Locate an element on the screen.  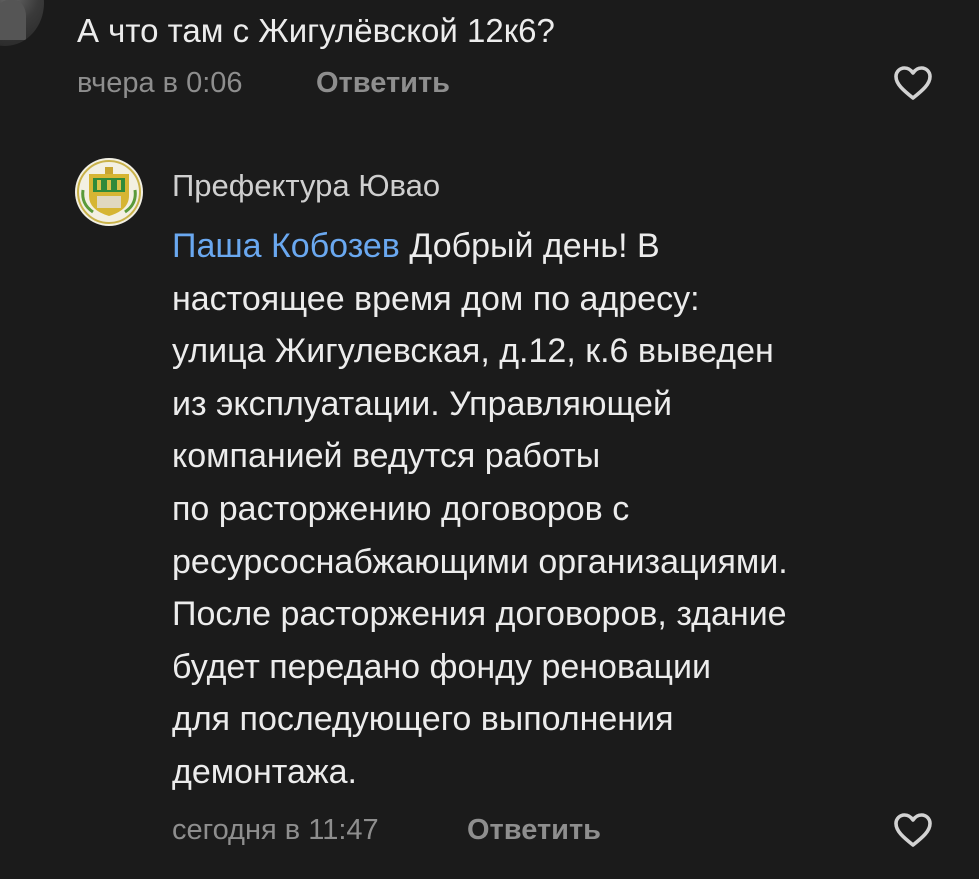
comment-line: улица Жигулевская, д.12, к.6 выведен is located at coordinates (473, 351).